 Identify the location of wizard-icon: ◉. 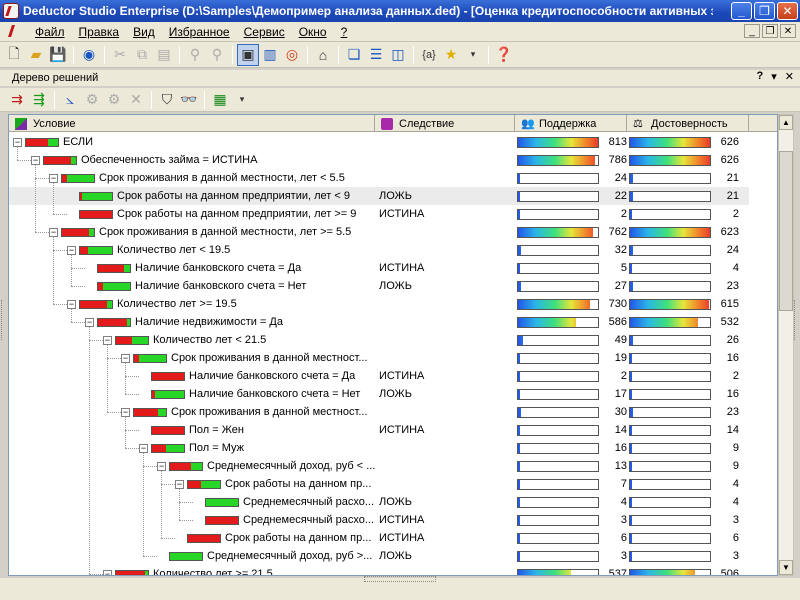
(89, 55).